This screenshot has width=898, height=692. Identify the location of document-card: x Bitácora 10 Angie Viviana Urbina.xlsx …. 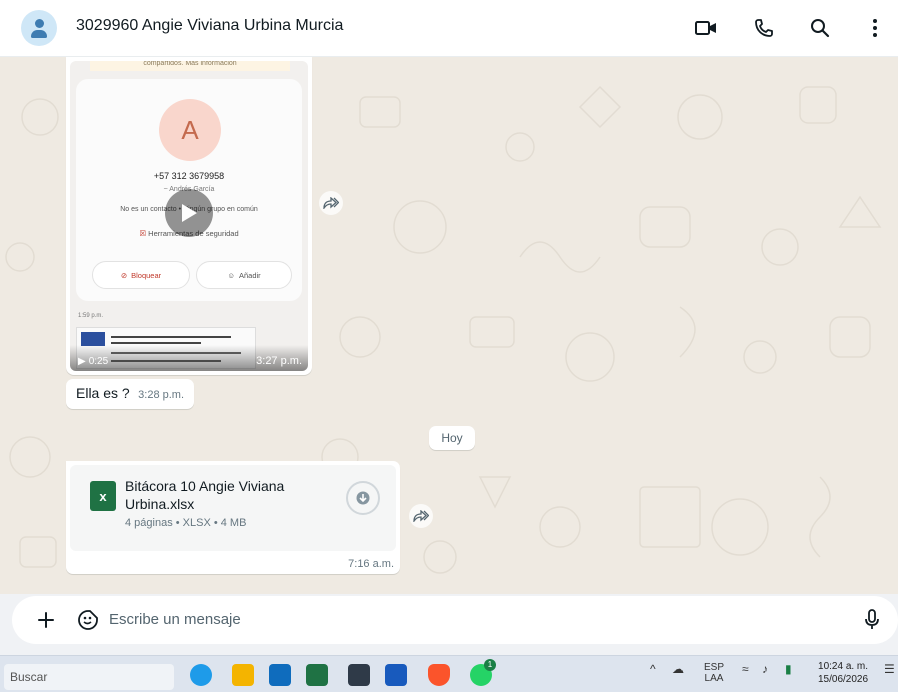
(233, 508).